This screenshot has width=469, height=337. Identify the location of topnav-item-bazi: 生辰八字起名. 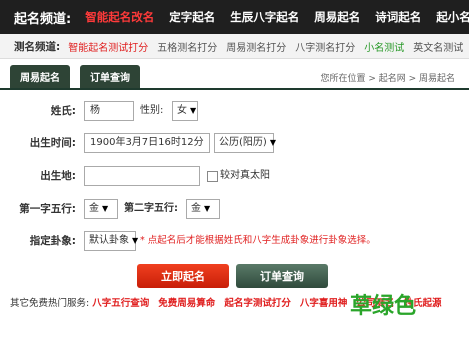
(264, 17).